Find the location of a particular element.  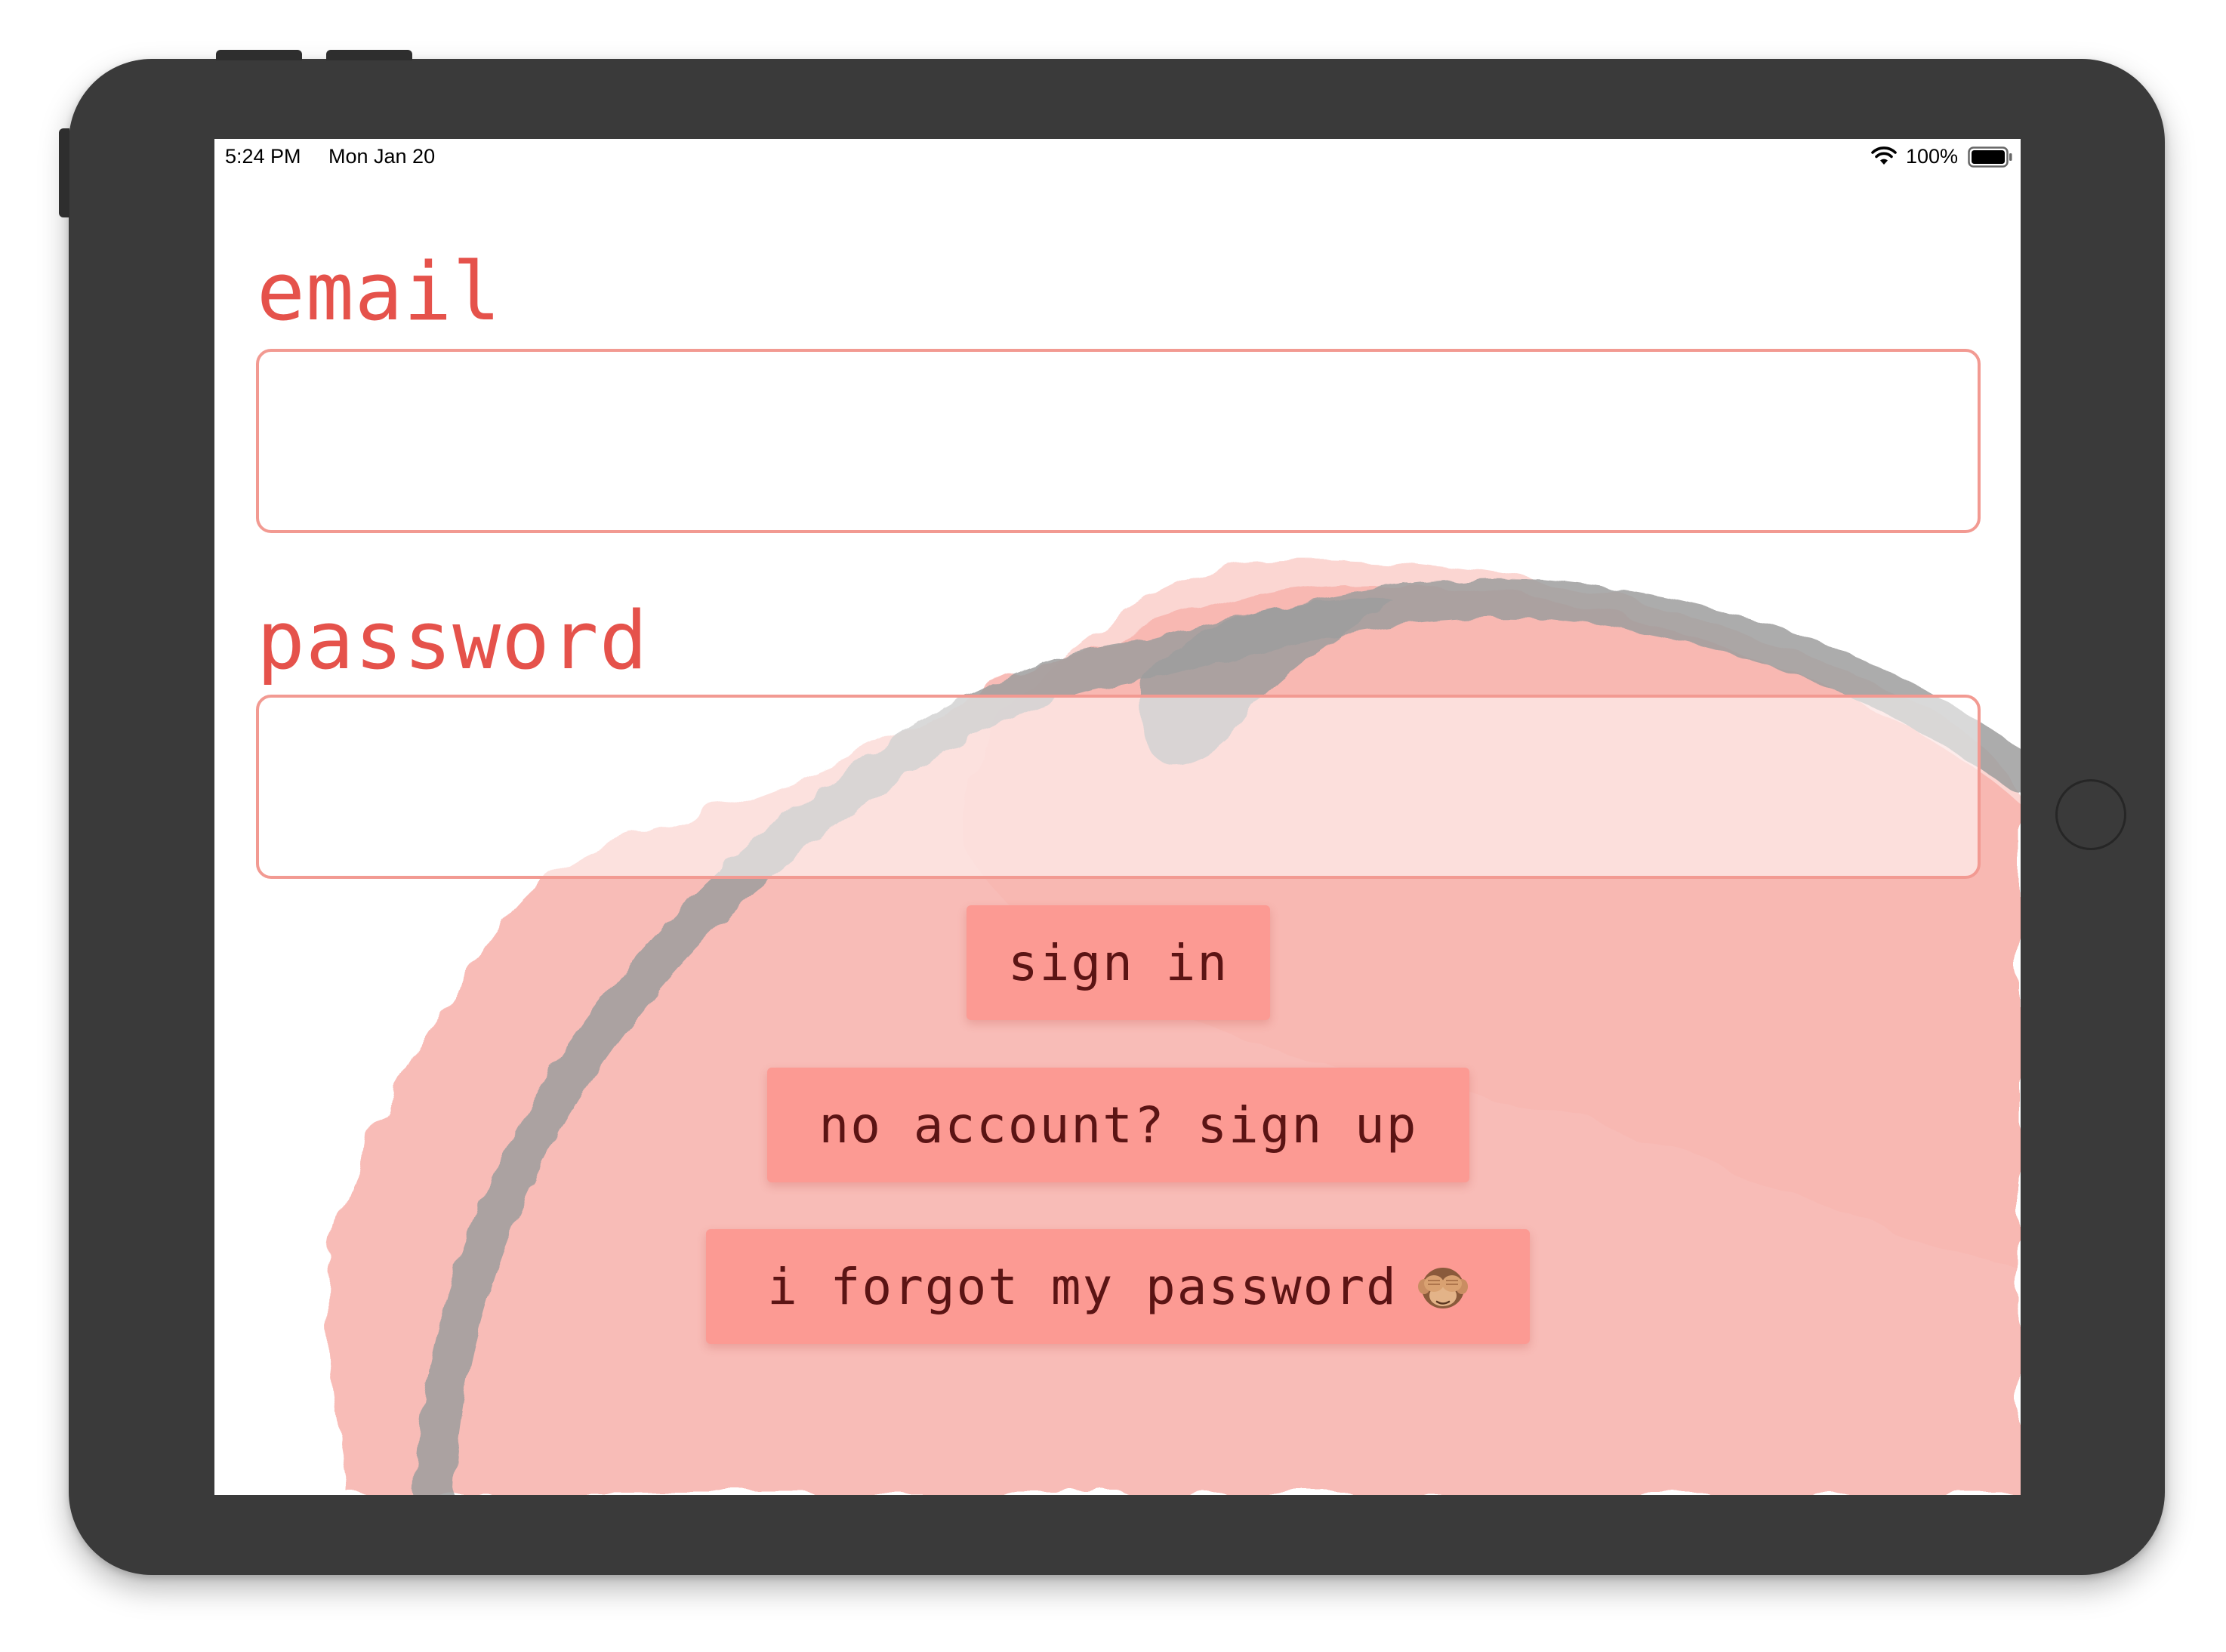

home-button is located at coordinates (2090, 814).